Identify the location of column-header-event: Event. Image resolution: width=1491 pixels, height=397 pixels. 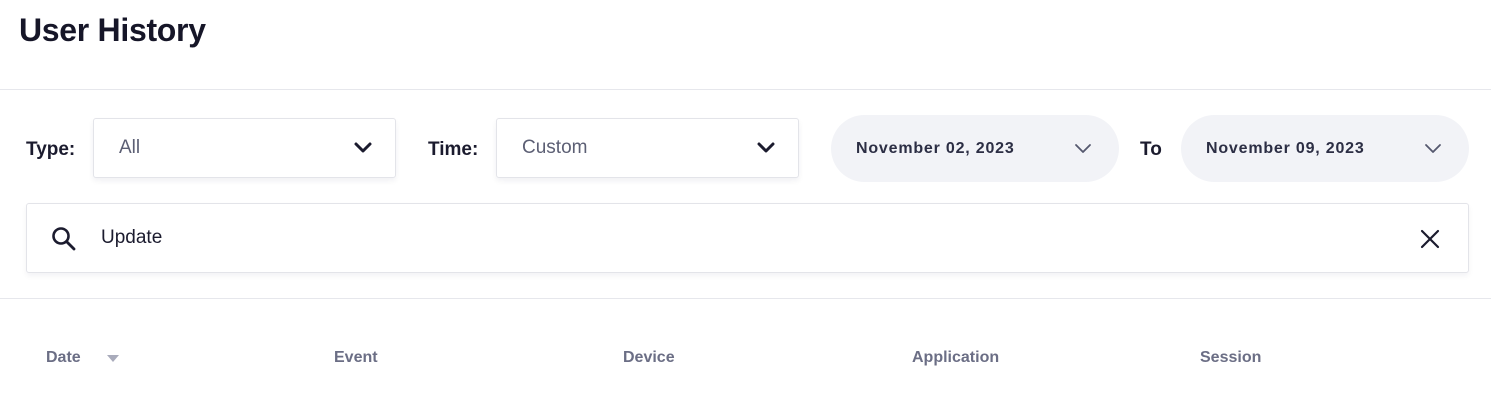
(356, 358).